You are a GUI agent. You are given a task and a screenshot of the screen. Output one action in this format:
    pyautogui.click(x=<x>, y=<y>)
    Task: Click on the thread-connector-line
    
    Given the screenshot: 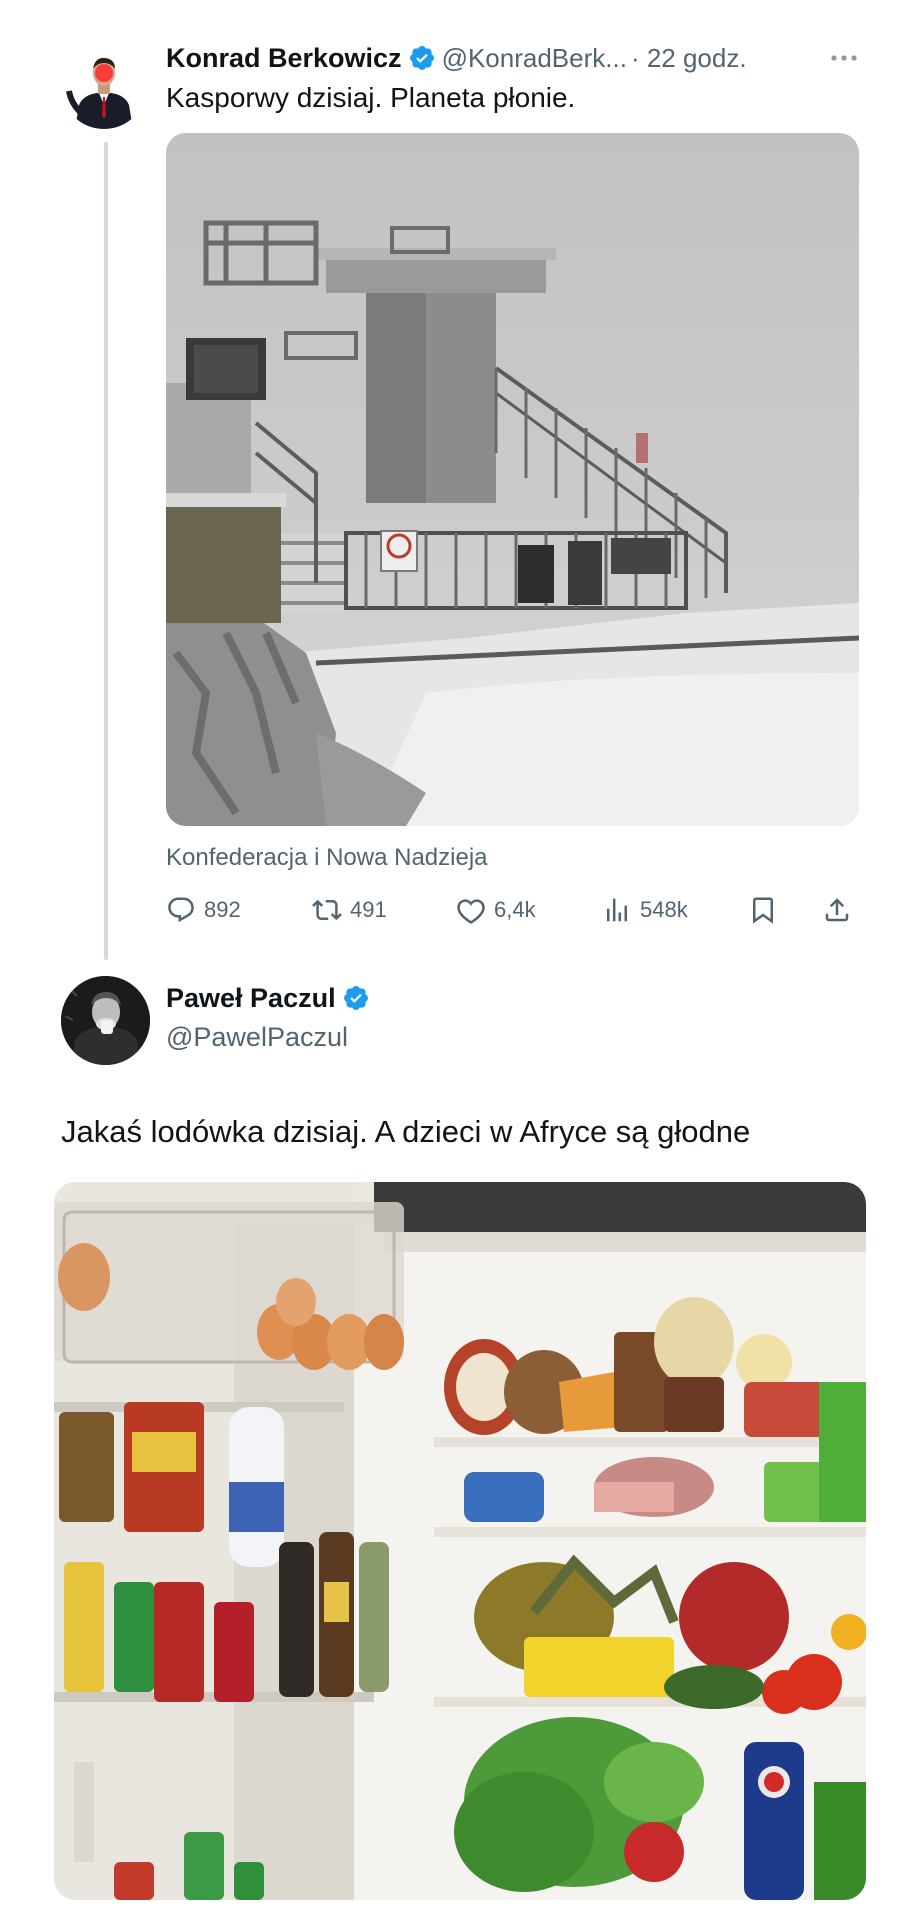 What is the action you would take?
    pyautogui.click(x=106, y=551)
    